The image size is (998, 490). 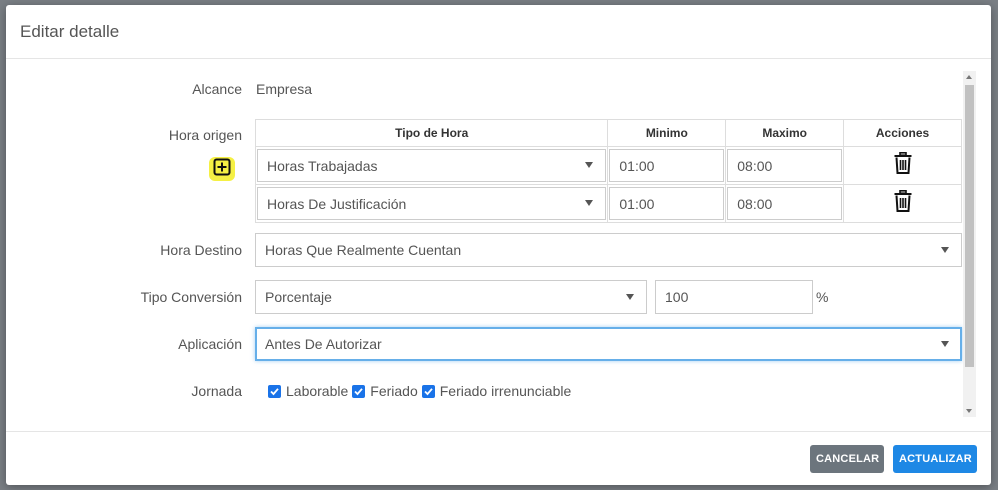 What do you see at coordinates (498, 458) in the screenshot?
I see `modal-footer: CANCELAR ACTUALIZAR` at bounding box center [498, 458].